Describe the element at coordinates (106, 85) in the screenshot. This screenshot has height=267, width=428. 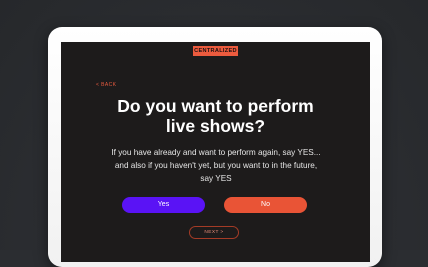
I see `back-link: < BACK` at that location.